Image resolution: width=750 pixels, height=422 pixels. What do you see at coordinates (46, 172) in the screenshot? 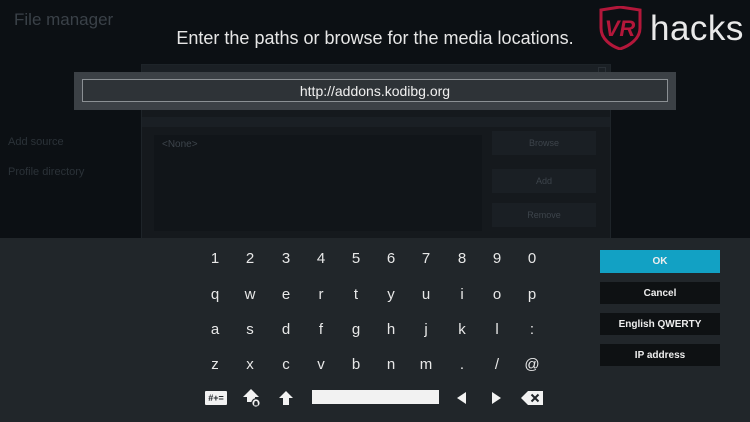
I see `sidebar-item-profile-directory: Profile directory` at bounding box center [46, 172].